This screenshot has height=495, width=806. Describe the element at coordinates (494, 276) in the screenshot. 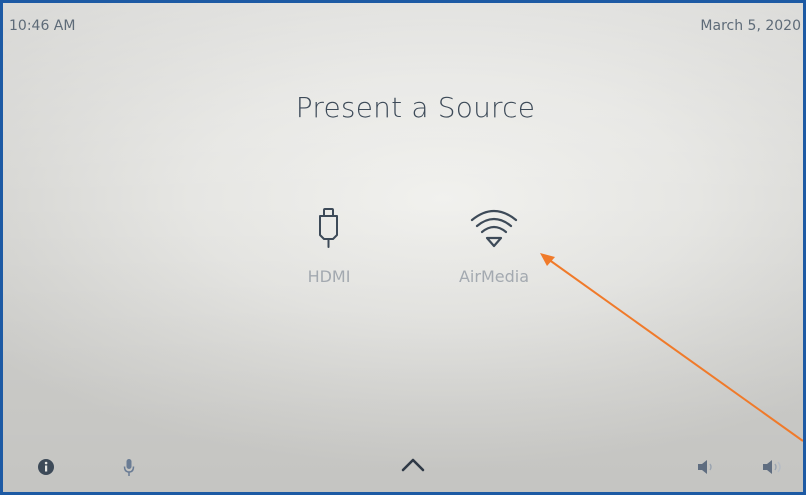

I see `source-airmedia-label: AirMedia` at that location.